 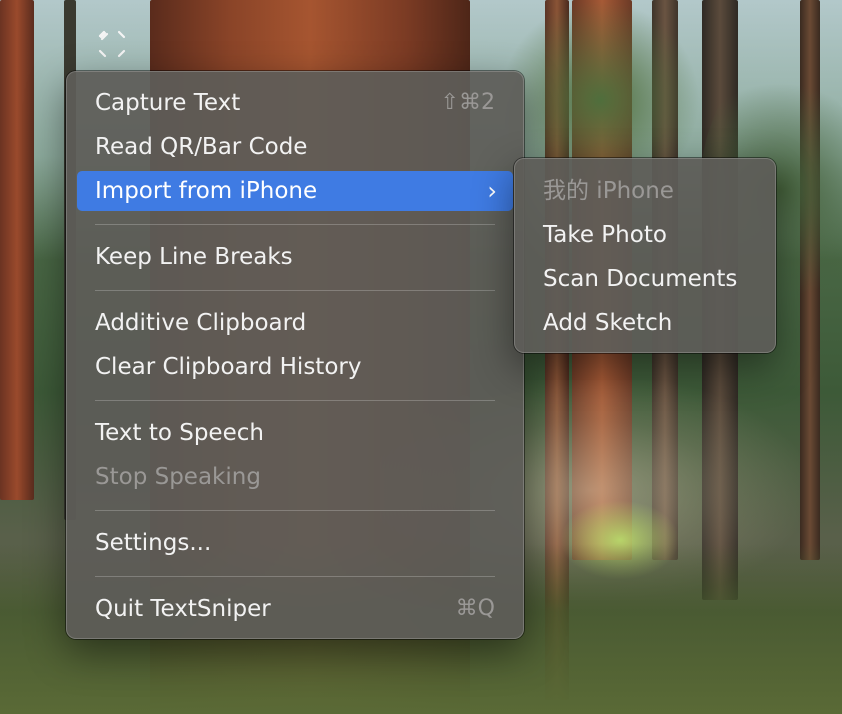 I want to click on menu-item-label: Clear Clipboard History, so click(x=228, y=367).